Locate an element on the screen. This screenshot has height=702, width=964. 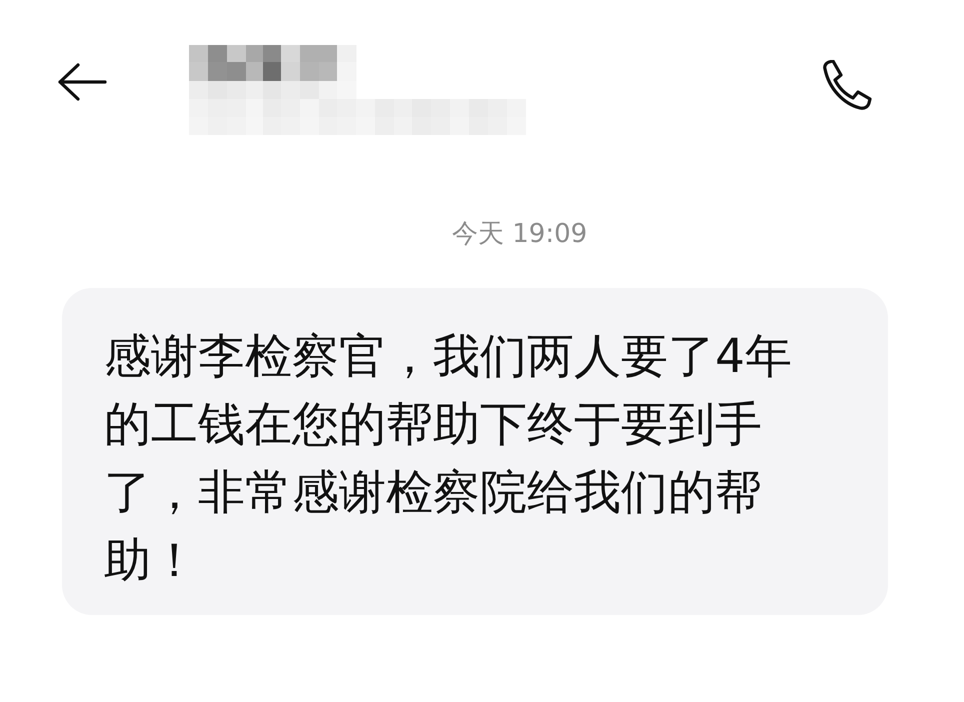
phone-icon is located at coordinates (846, 85).